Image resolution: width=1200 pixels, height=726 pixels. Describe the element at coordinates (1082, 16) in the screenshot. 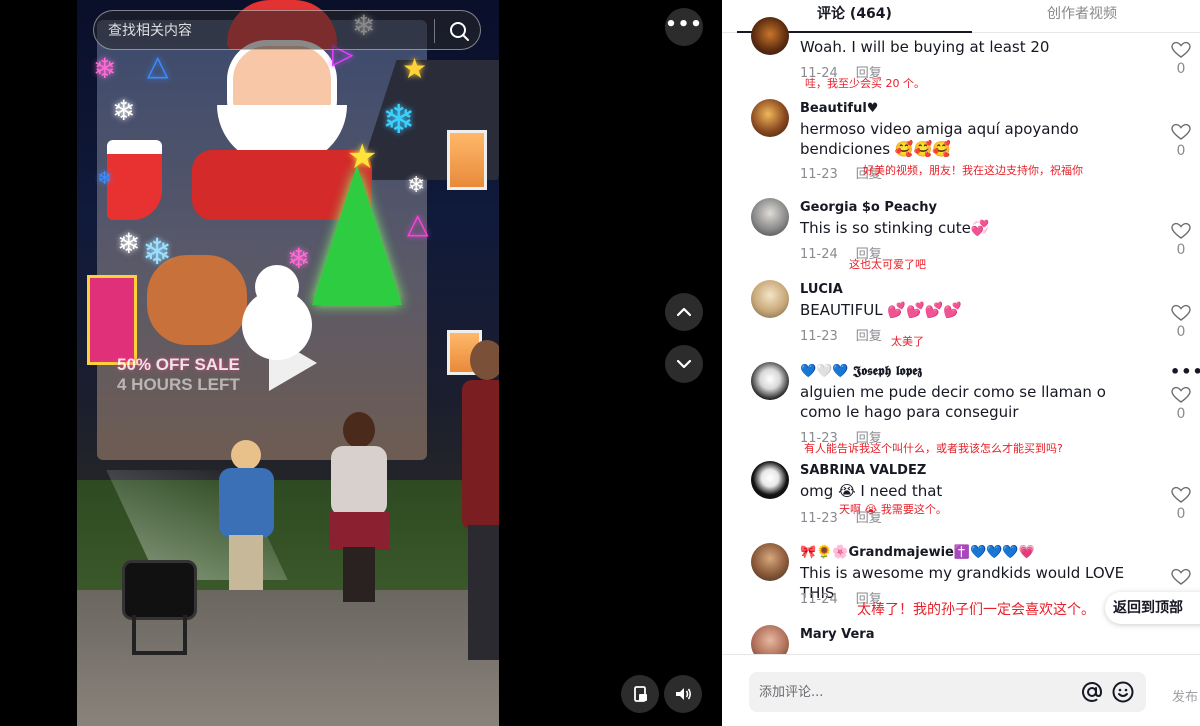

I see `tab-creator-videos: 创作者视频` at that location.